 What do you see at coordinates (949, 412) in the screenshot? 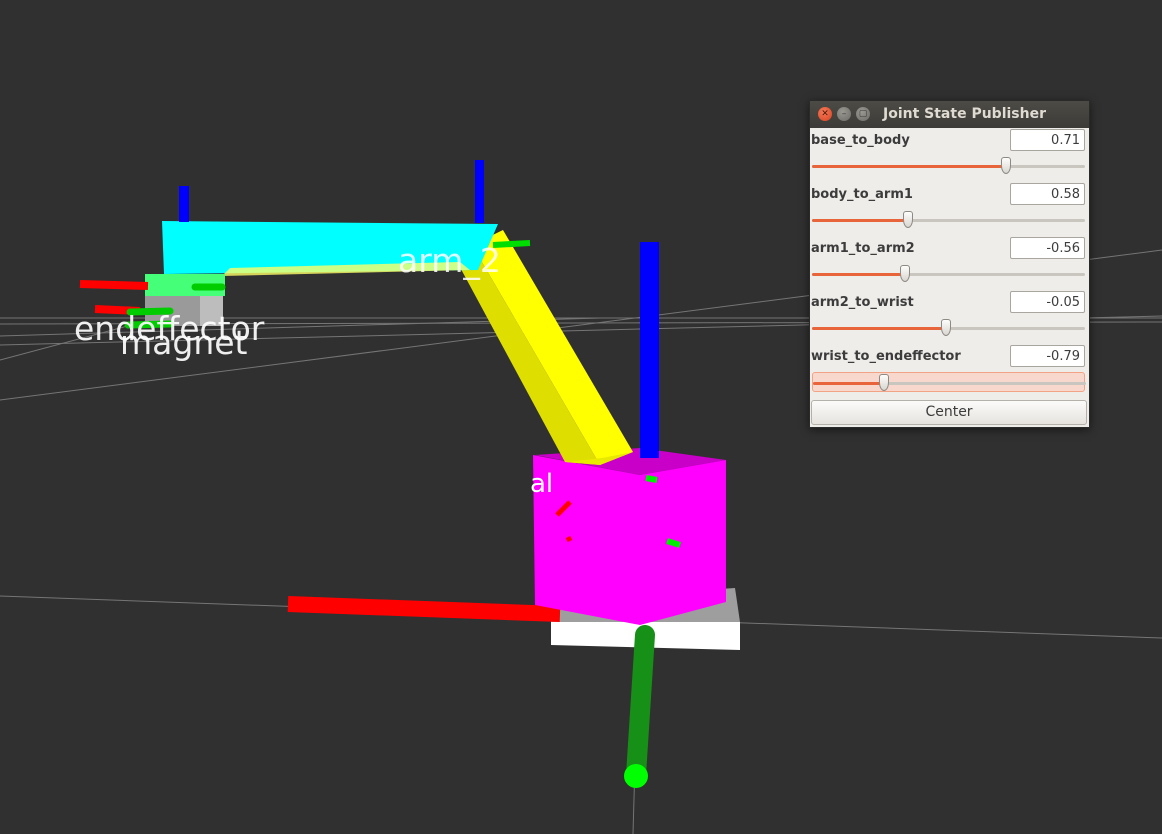
I see `center-button: Center` at bounding box center [949, 412].